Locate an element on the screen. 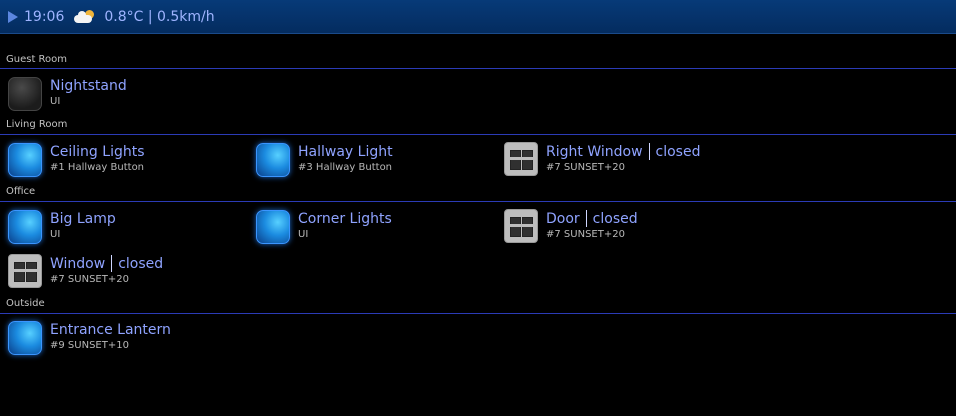 The image size is (956, 416). device-name: Right Window is located at coordinates (594, 152).